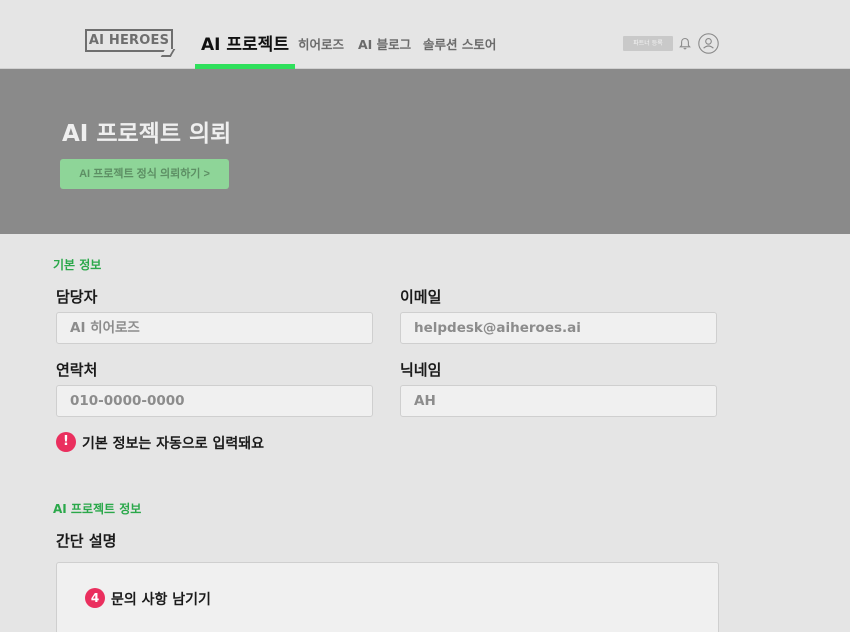 Image resolution: width=850 pixels, height=632 pixels. Describe the element at coordinates (97, 509) in the screenshot. I see `project-info-section-title: AI 프로젝트 정보` at that location.